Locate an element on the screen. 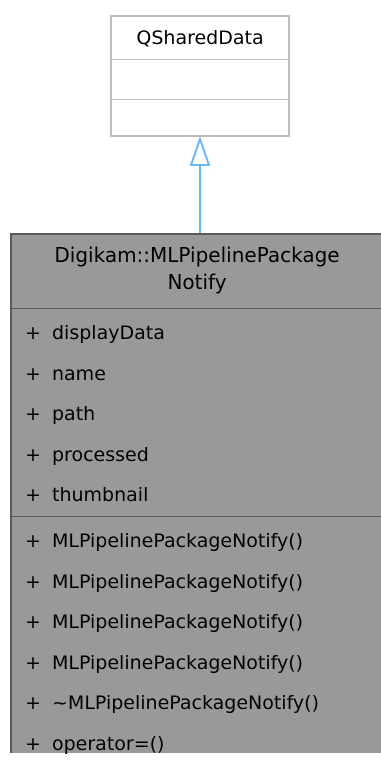  inheritance-arrowhead is located at coordinates (200, 150).